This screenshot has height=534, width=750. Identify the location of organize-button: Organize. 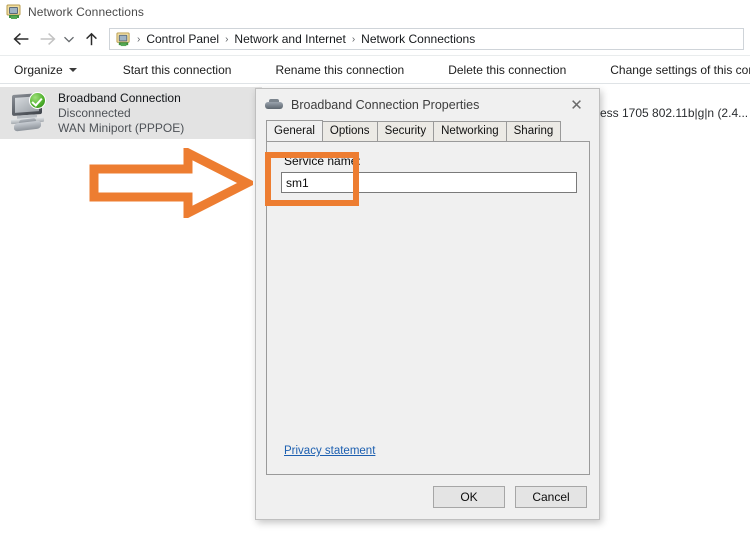
(45, 70).